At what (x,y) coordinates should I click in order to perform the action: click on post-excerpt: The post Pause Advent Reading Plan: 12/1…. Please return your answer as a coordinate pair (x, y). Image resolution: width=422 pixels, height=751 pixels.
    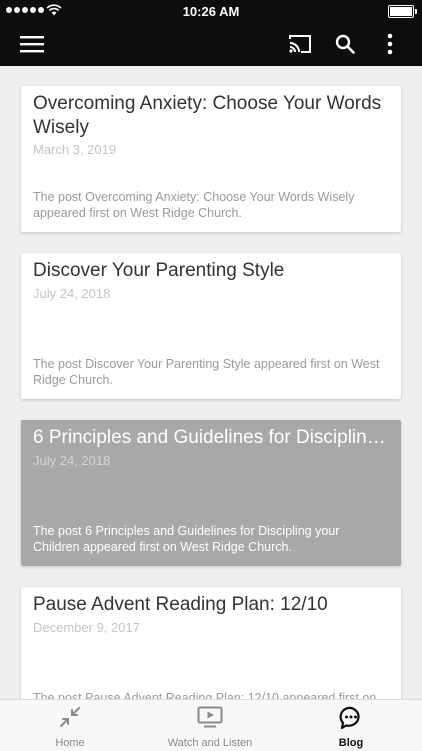
    Looking at the image, I should click on (205, 695).